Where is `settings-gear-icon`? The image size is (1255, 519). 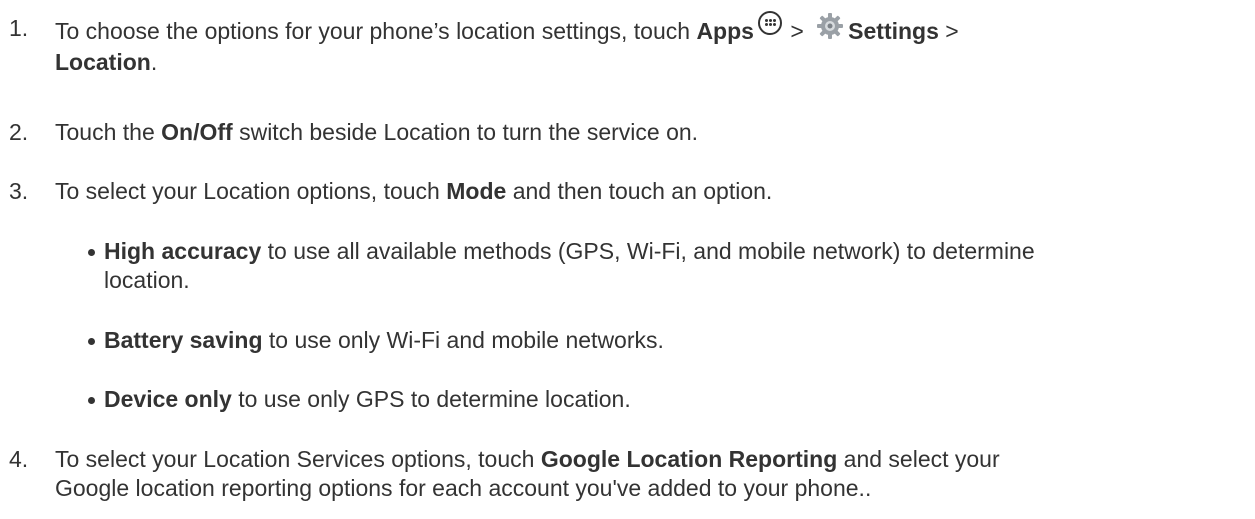
settings-gear-icon is located at coordinates (830, 26).